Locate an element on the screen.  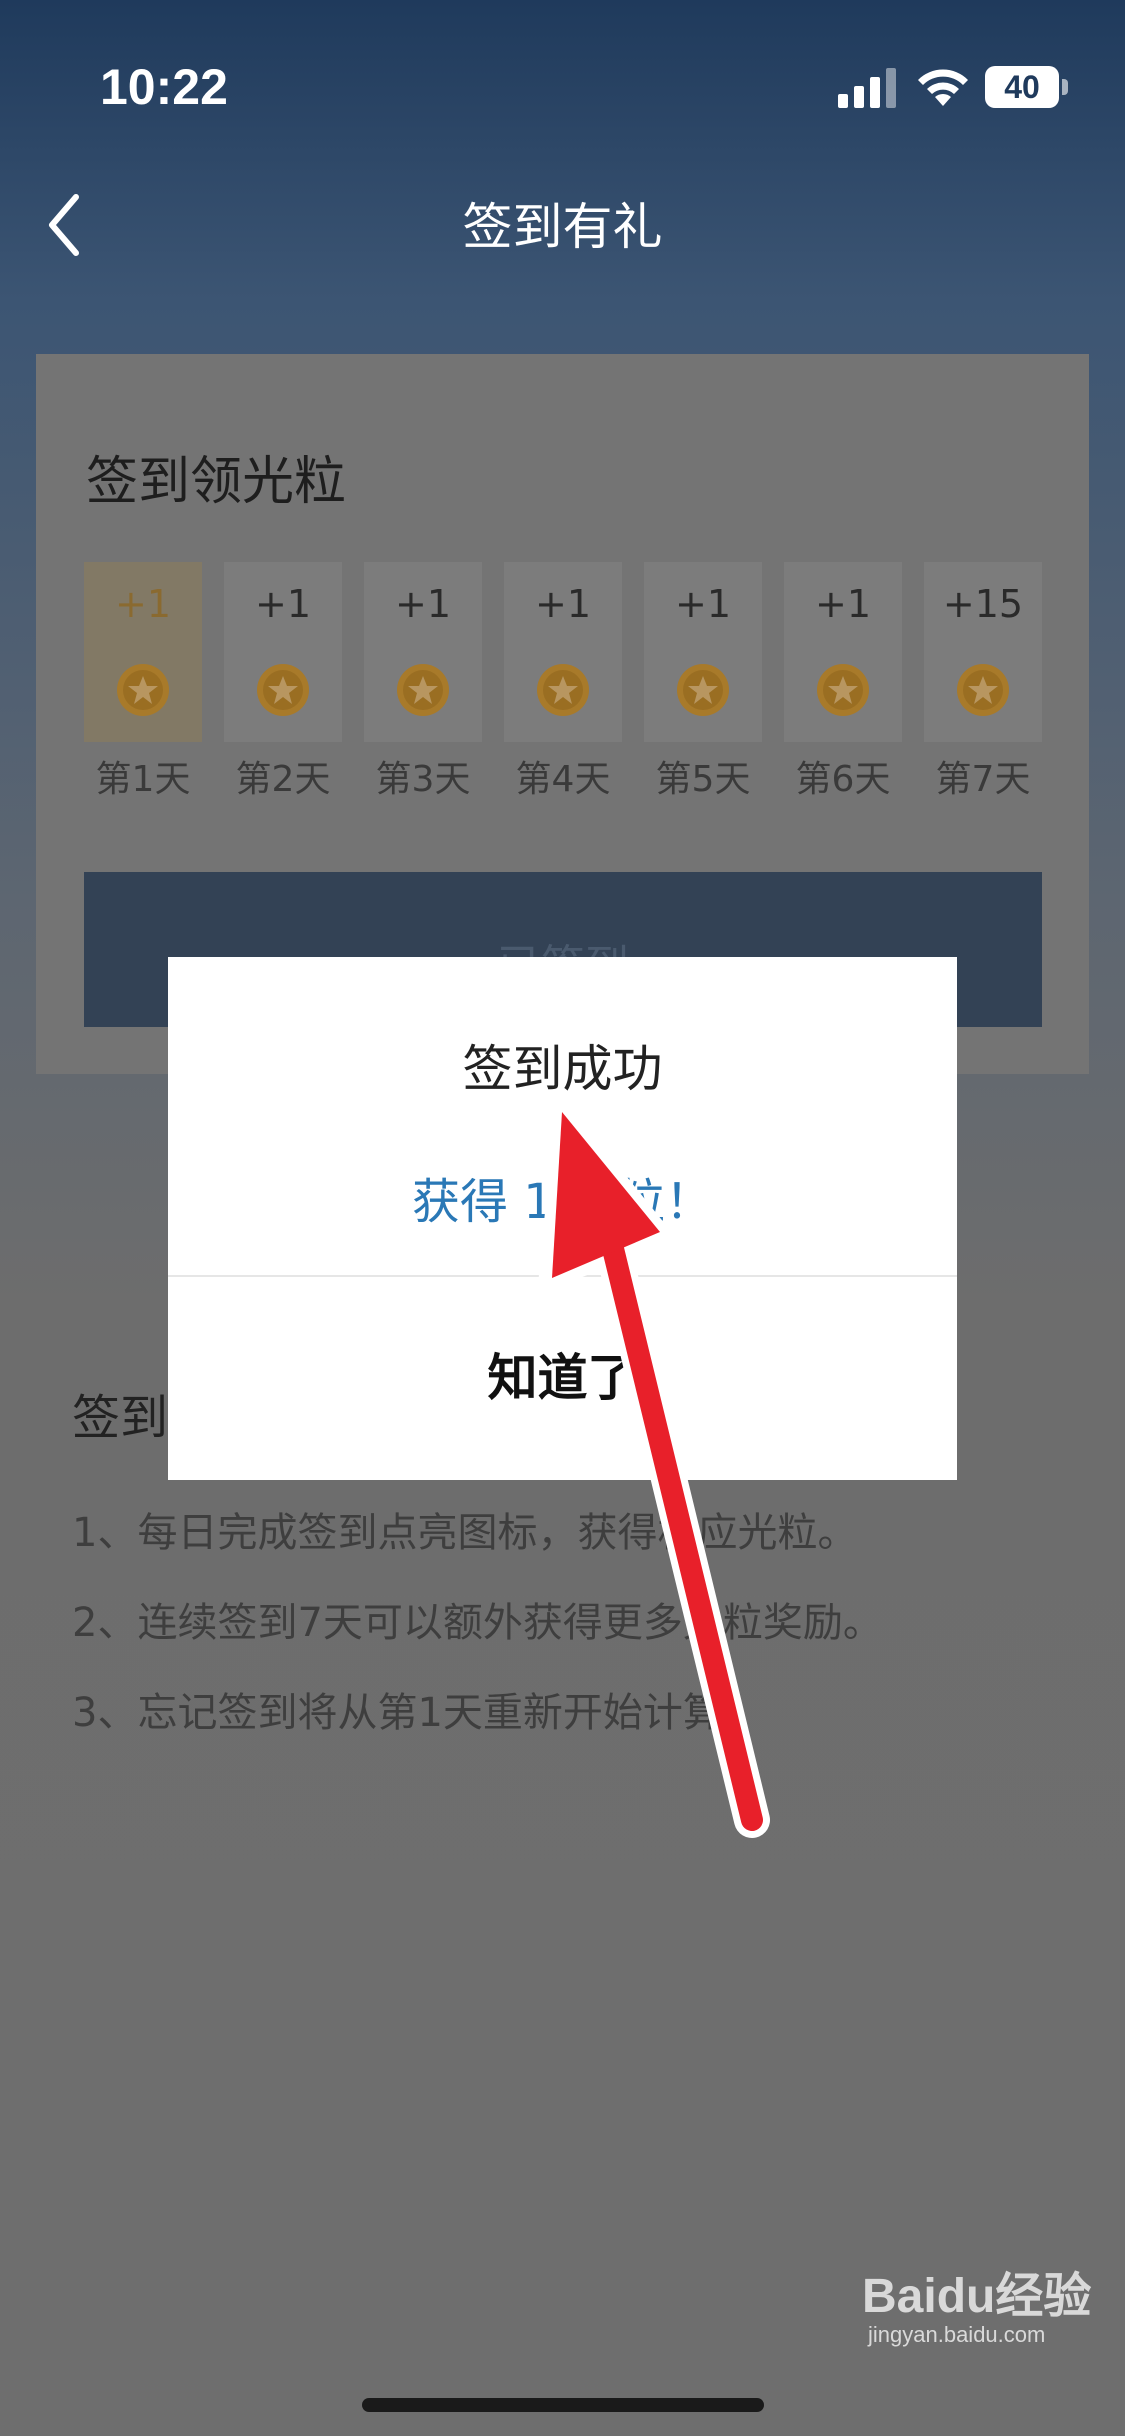
page-title: 签到有礼 is located at coordinates (562, 227).